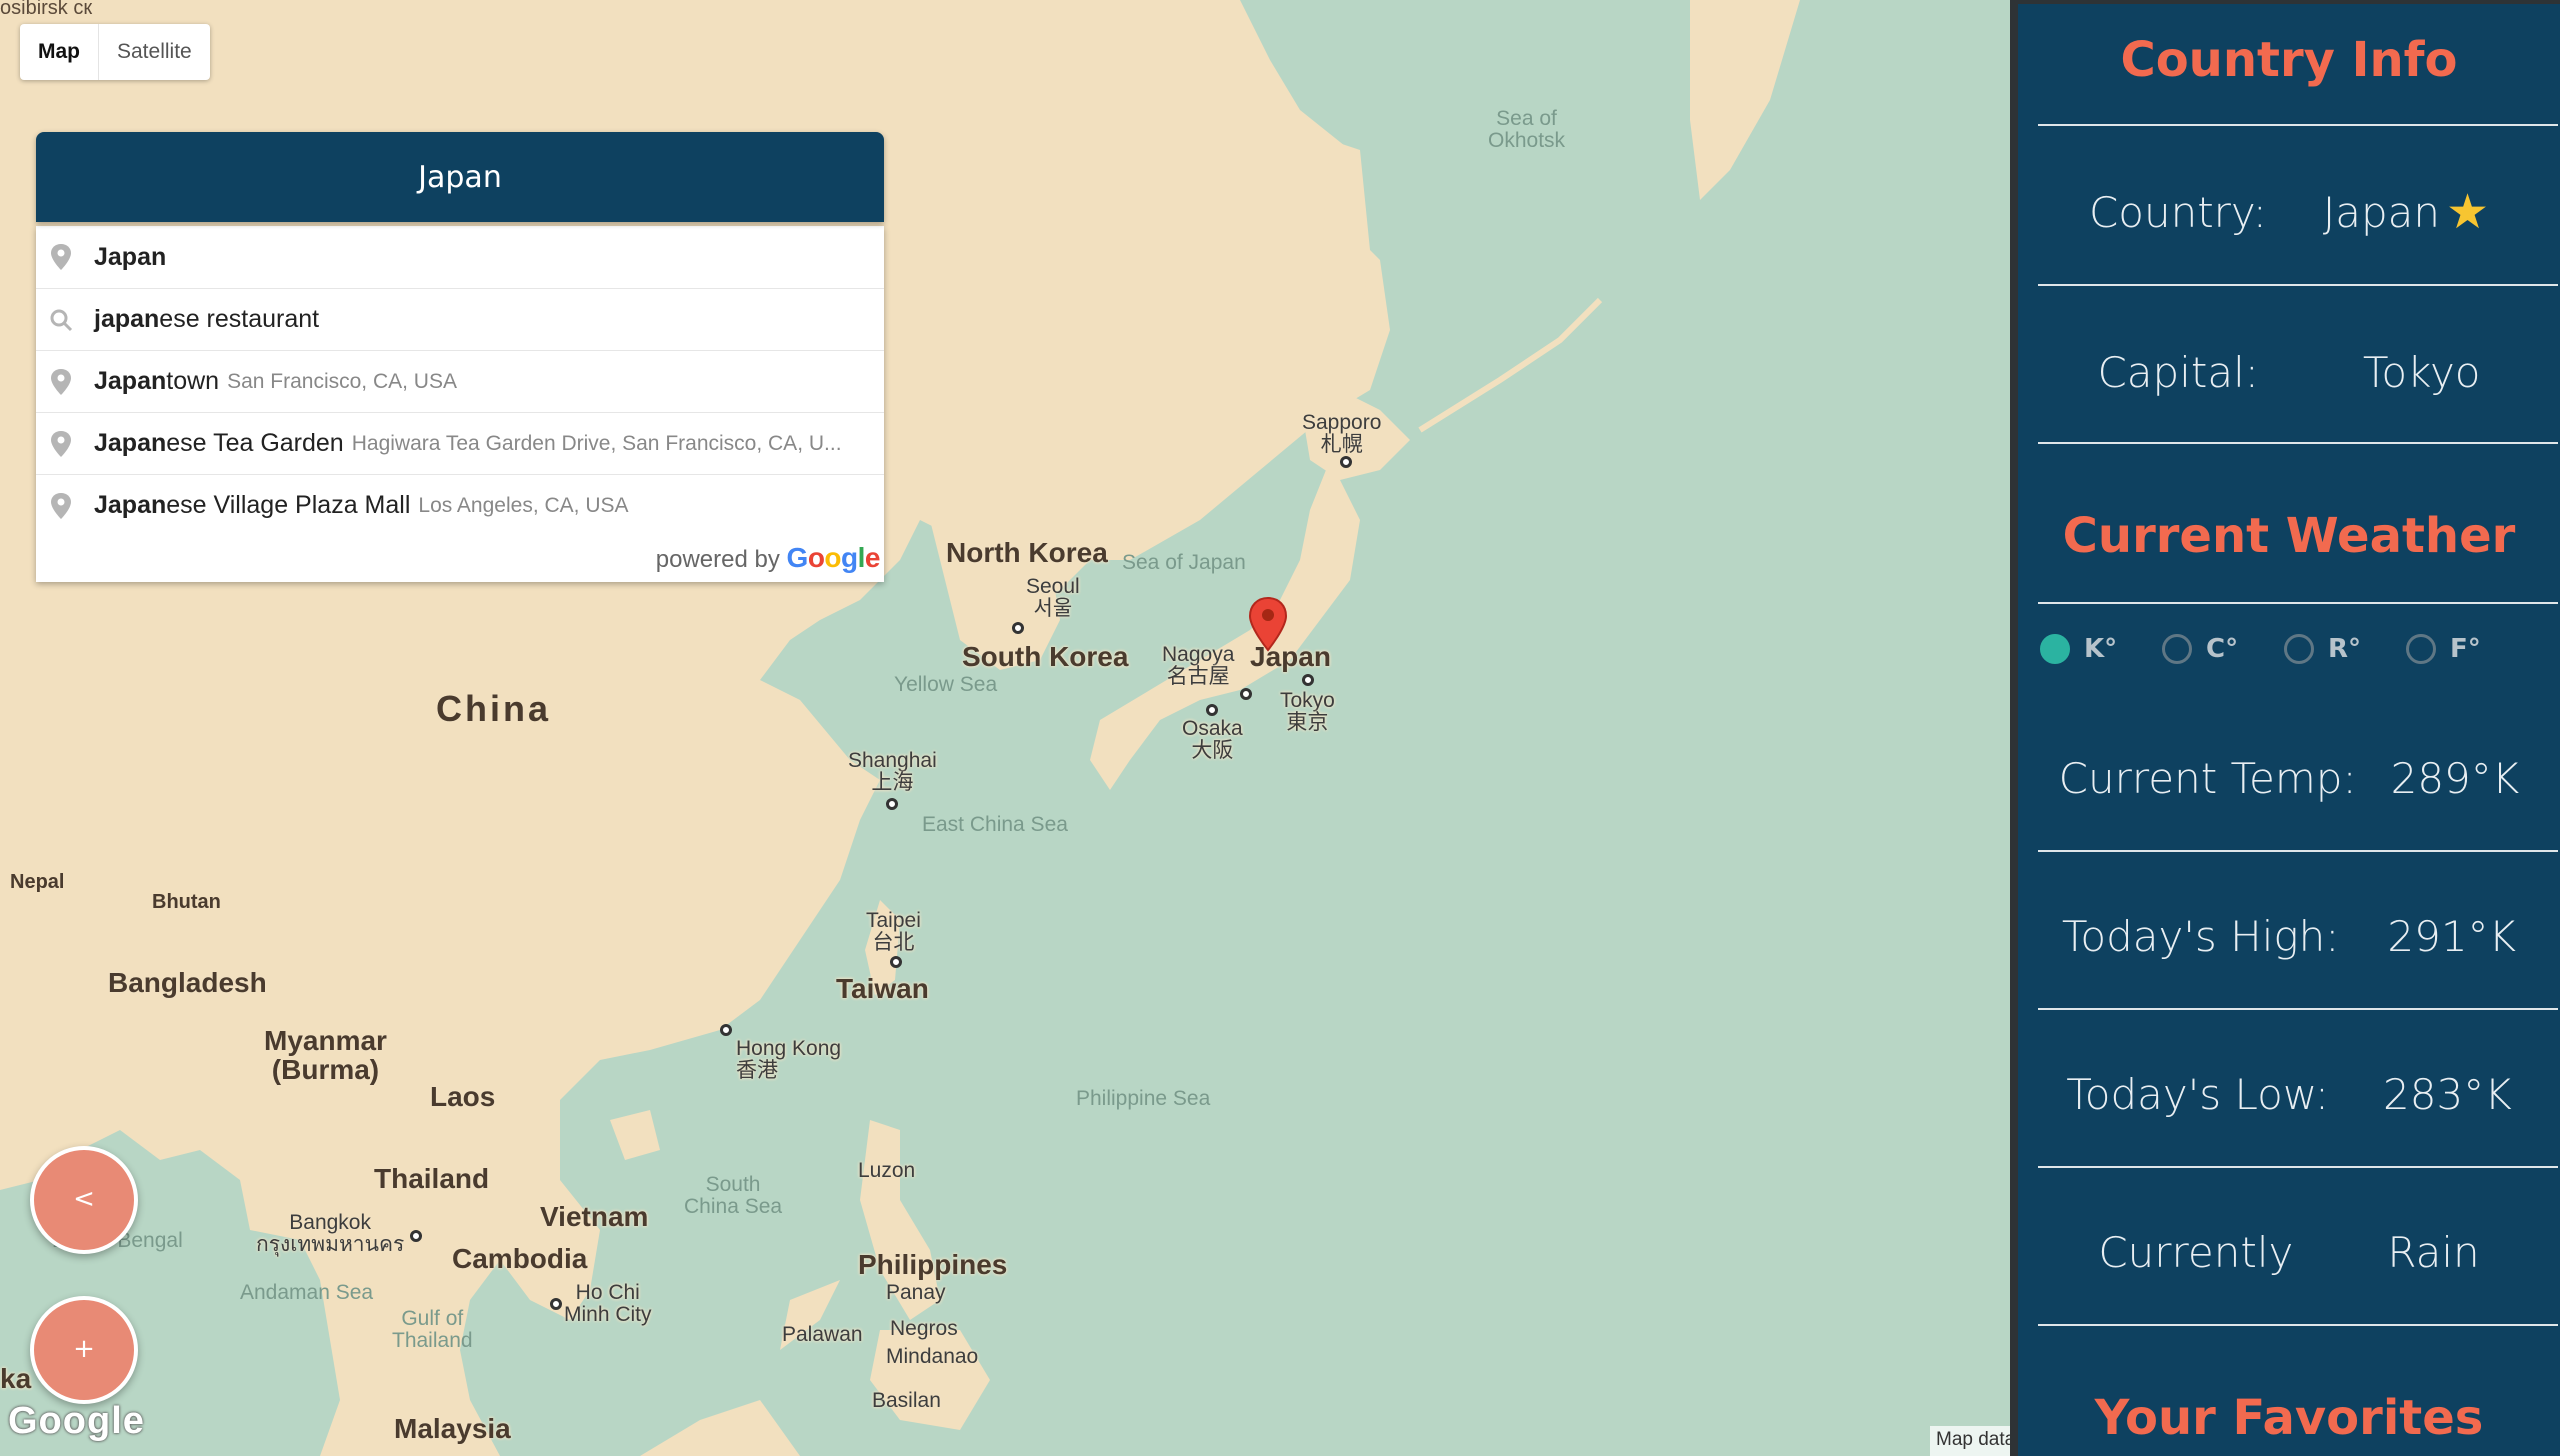 The width and height of the screenshot is (2560, 1456). I want to click on currently-row: Currently Rain, so click(2289, 1252).